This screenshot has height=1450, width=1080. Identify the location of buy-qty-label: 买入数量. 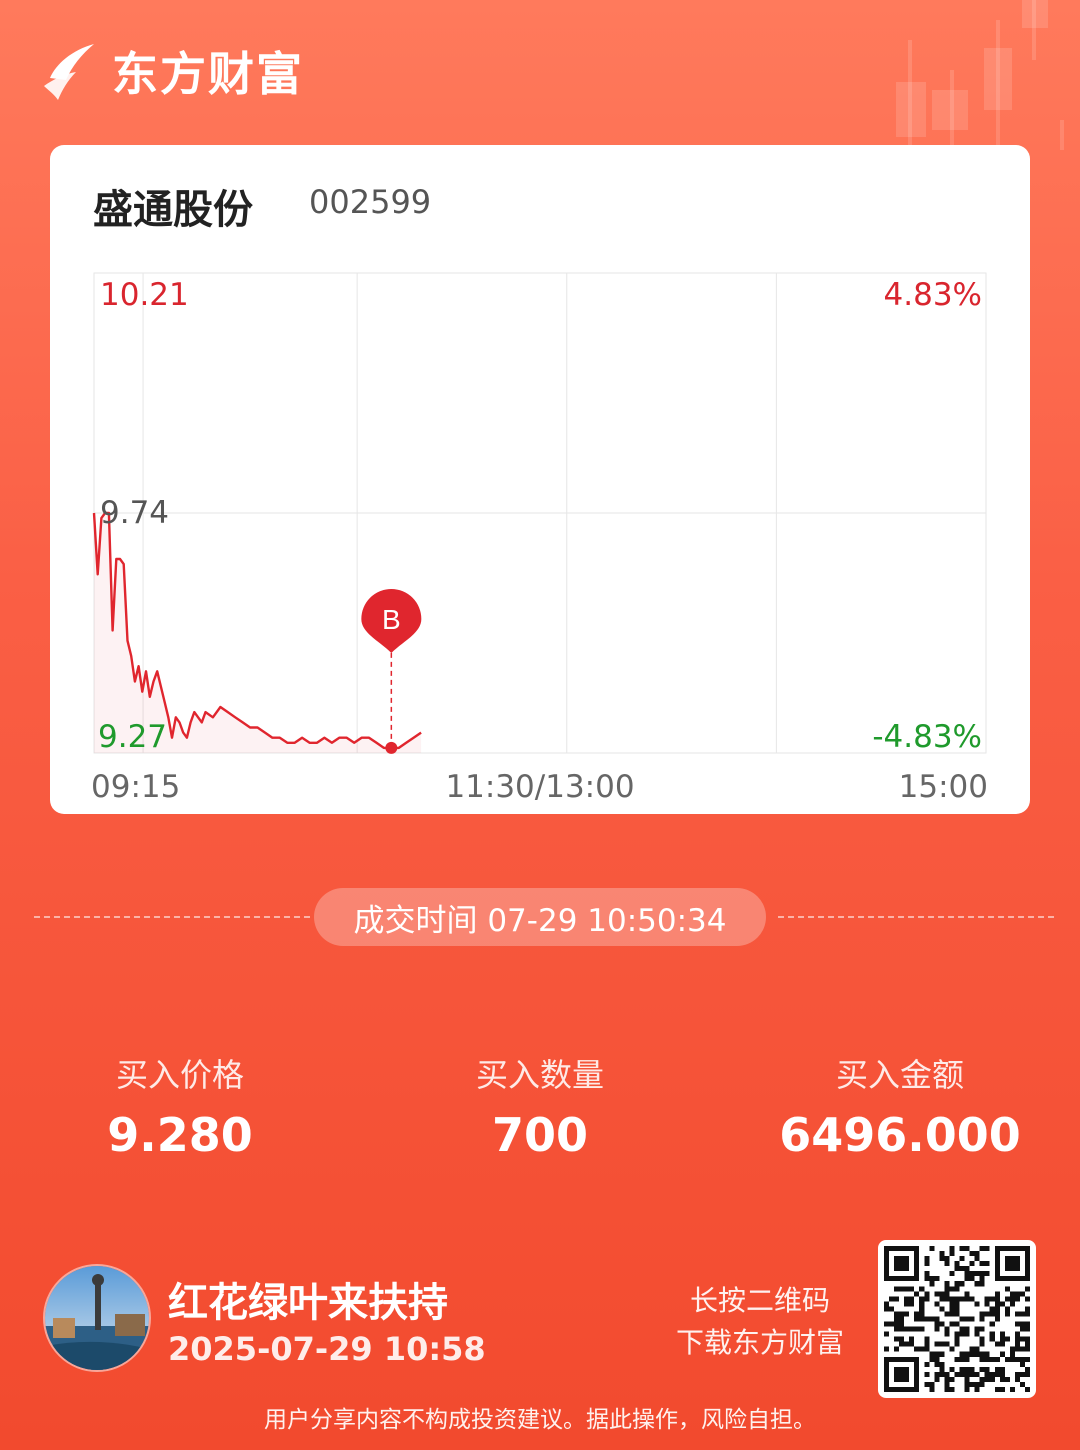
(539, 1075).